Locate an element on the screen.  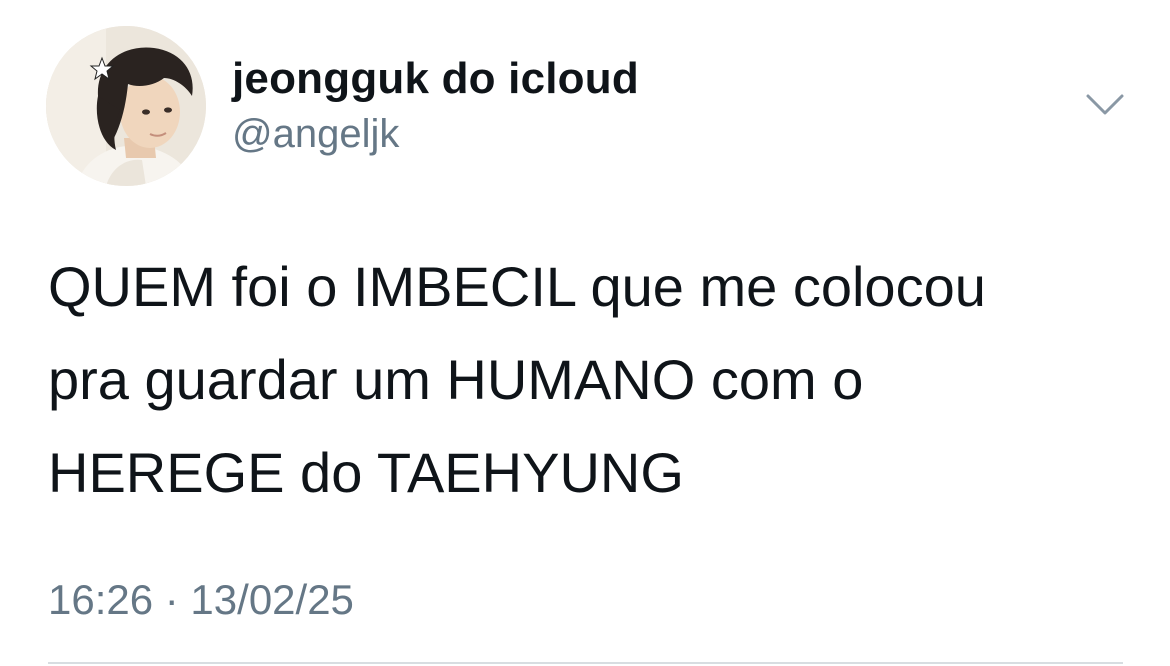
user-handle: @angeljk is located at coordinates (315, 134).